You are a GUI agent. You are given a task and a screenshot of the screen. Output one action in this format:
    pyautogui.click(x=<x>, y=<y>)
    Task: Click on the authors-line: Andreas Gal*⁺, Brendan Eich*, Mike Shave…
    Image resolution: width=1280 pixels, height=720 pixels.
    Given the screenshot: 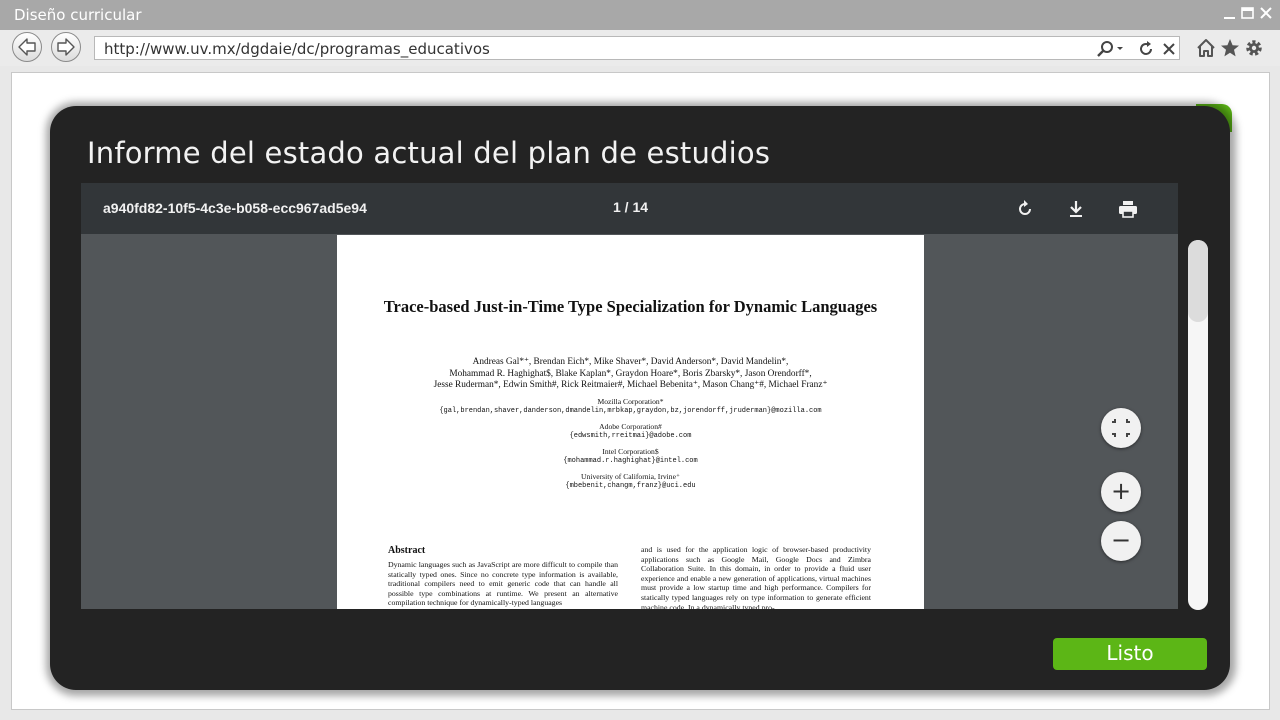 What is the action you would take?
    pyautogui.click(x=630, y=362)
    